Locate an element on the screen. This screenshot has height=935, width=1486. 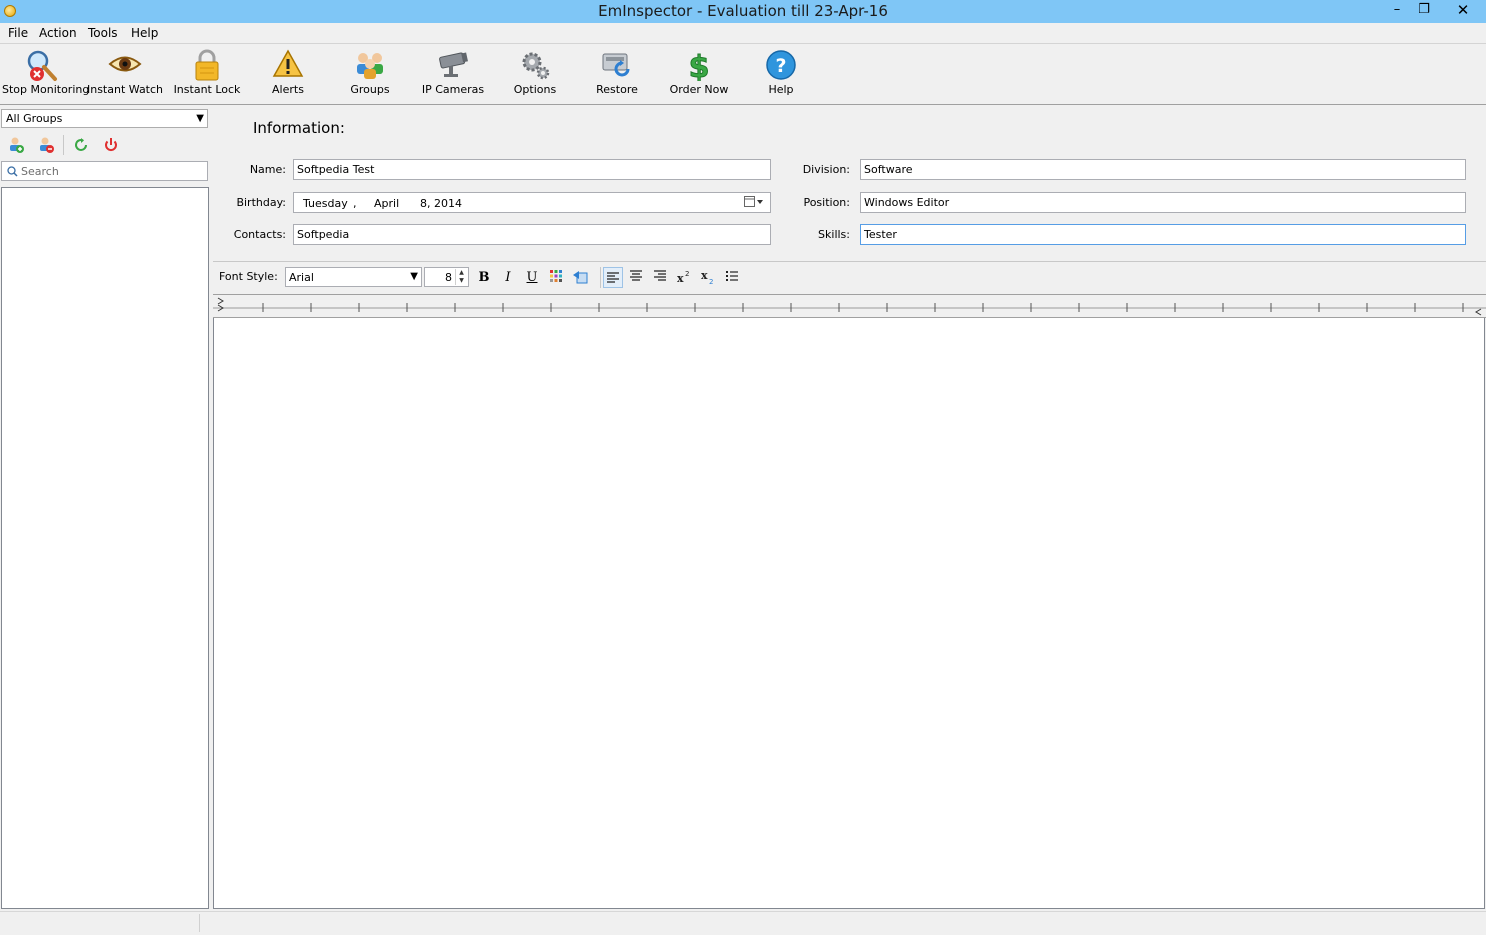
lock-icon is located at coordinates (207, 65).